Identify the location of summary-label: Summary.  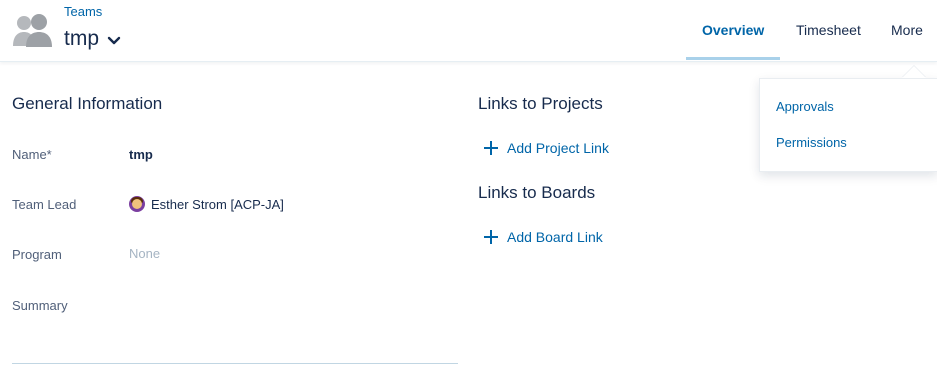
(40, 305).